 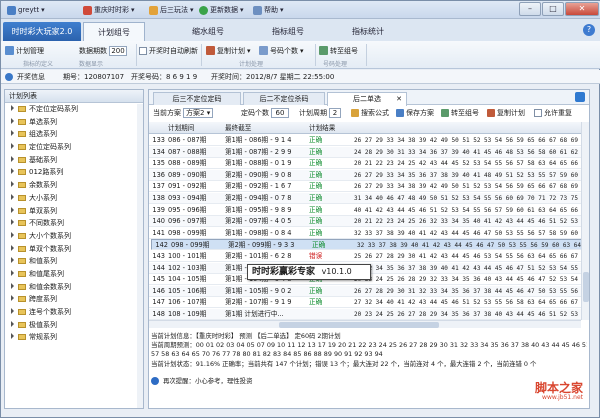 What do you see at coordinates (26, 10) in the screenshot?
I see `user-menu: greytt ▾` at bounding box center [26, 10].